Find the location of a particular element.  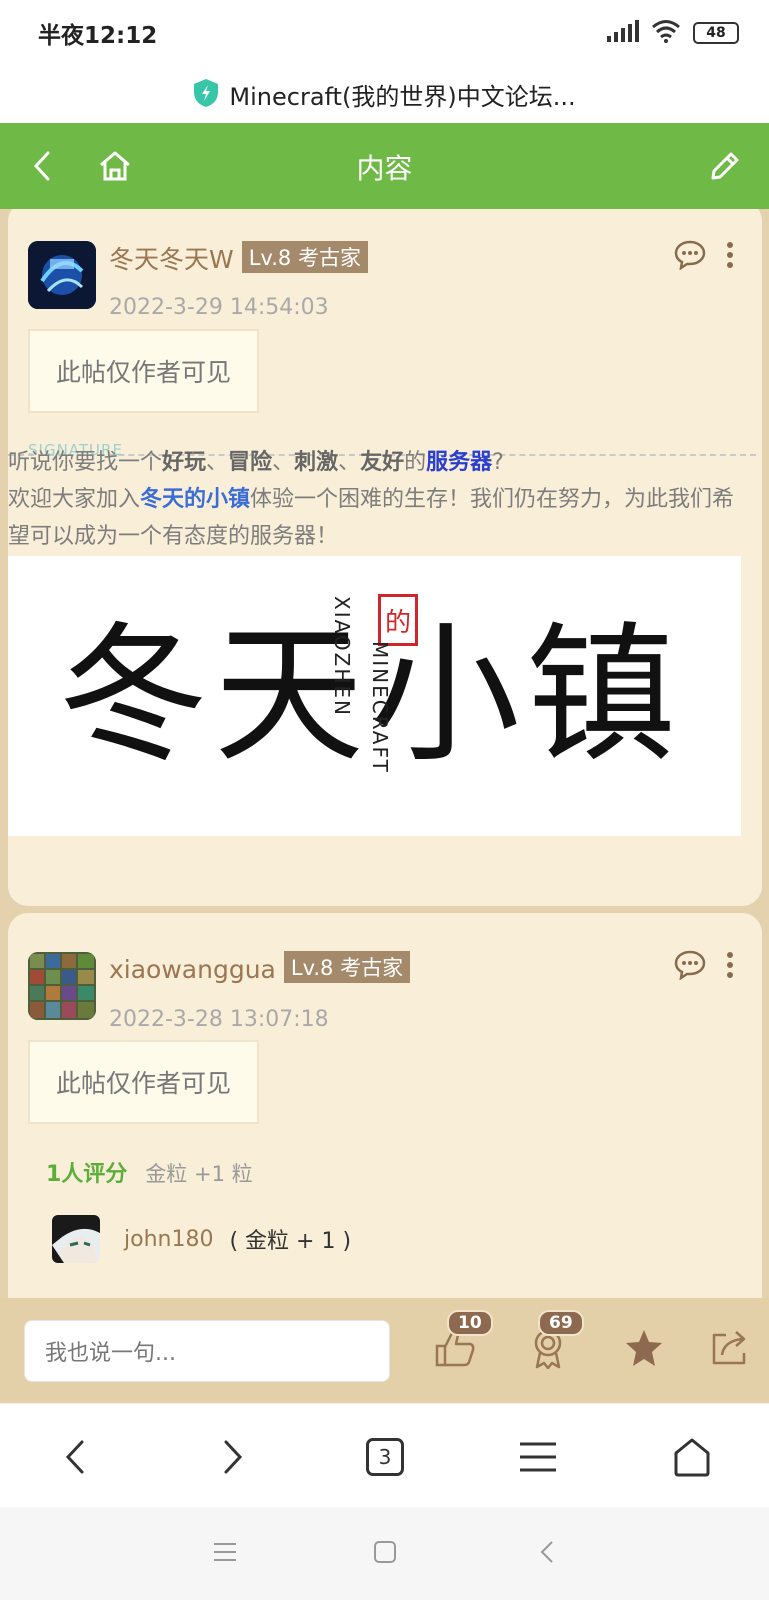

share-icon is located at coordinates (729, 1348).